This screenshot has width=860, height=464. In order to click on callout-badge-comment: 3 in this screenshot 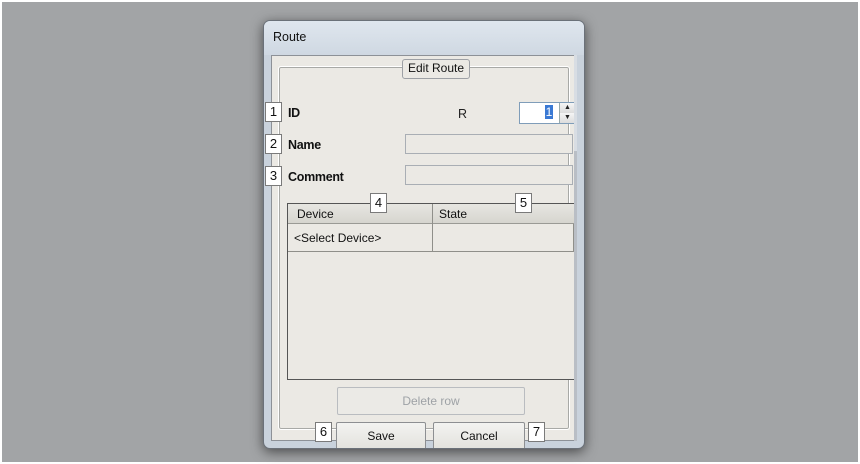, I will do `click(273, 176)`.